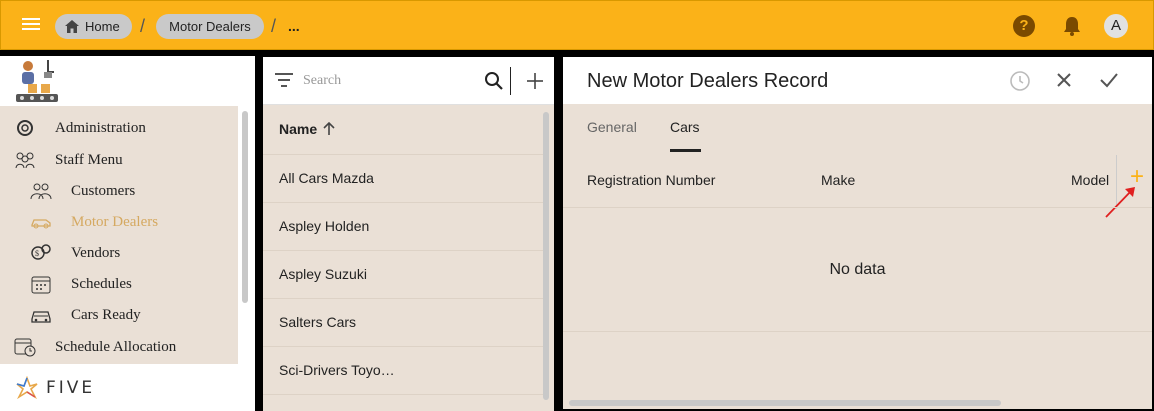 The height and width of the screenshot is (411, 1154). Describe the element at coordinates (27, 388) in the screenshot. I see `five-logo-icon` at that location.